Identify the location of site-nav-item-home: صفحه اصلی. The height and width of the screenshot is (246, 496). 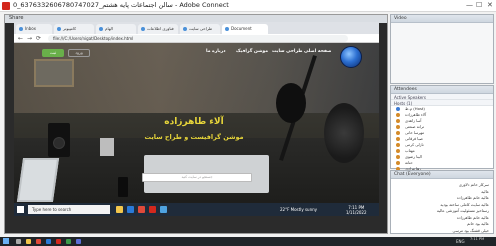
(317, 51).